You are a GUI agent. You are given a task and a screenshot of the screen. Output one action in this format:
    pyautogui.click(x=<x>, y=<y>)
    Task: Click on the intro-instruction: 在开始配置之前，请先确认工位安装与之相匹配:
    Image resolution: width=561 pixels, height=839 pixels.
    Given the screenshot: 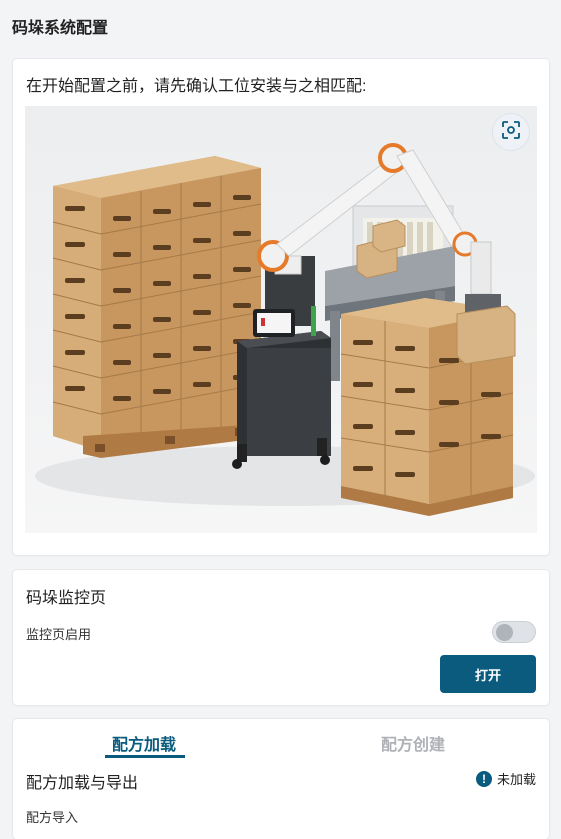 What is the action you would take?
    pyautogui.click(x=196, y=86)
    